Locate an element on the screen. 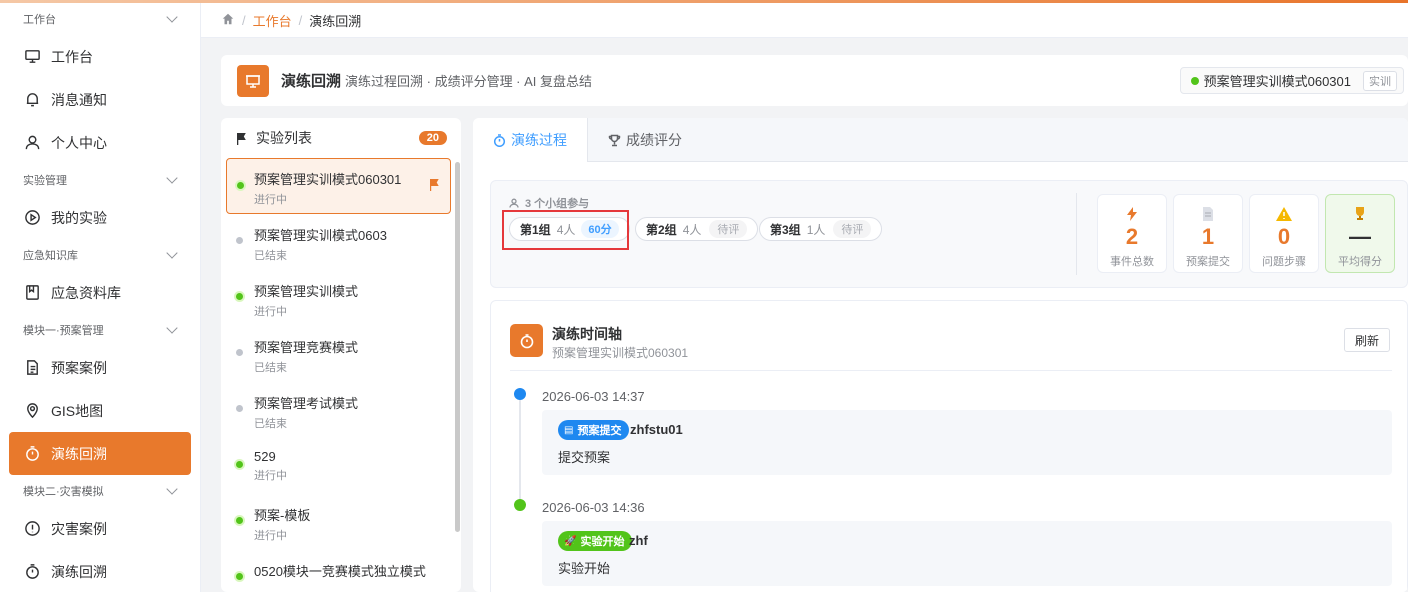  sidebar-item-resource-library: 应急资料库 is located at coordinates (100, 292).